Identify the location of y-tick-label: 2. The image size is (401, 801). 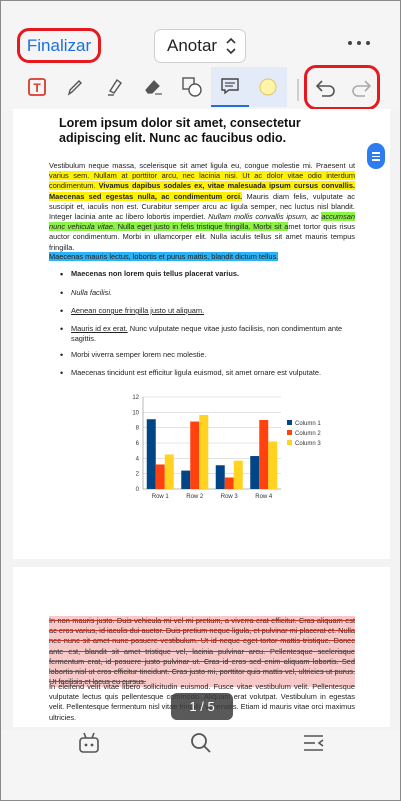
(138, 475).